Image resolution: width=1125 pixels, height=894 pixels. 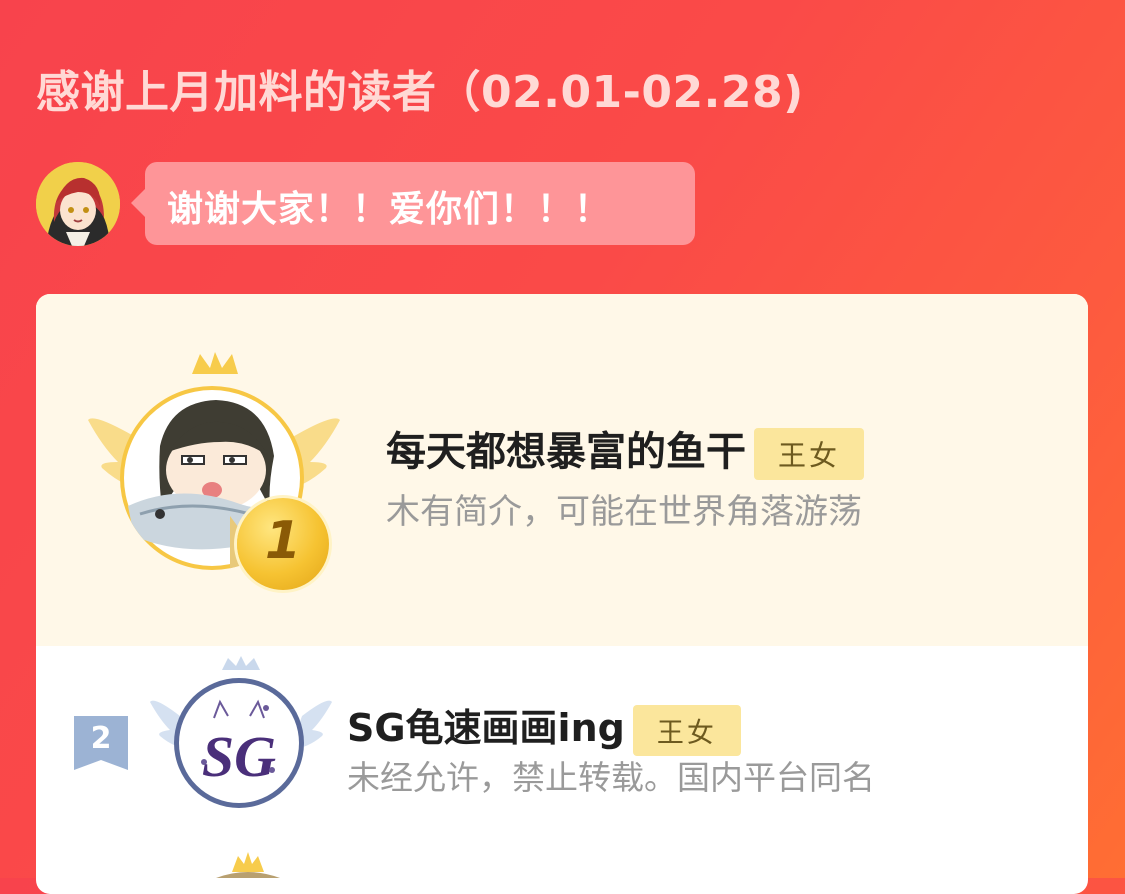 I want to click on rank-3-crown-icon, so click(x=248, y=865).